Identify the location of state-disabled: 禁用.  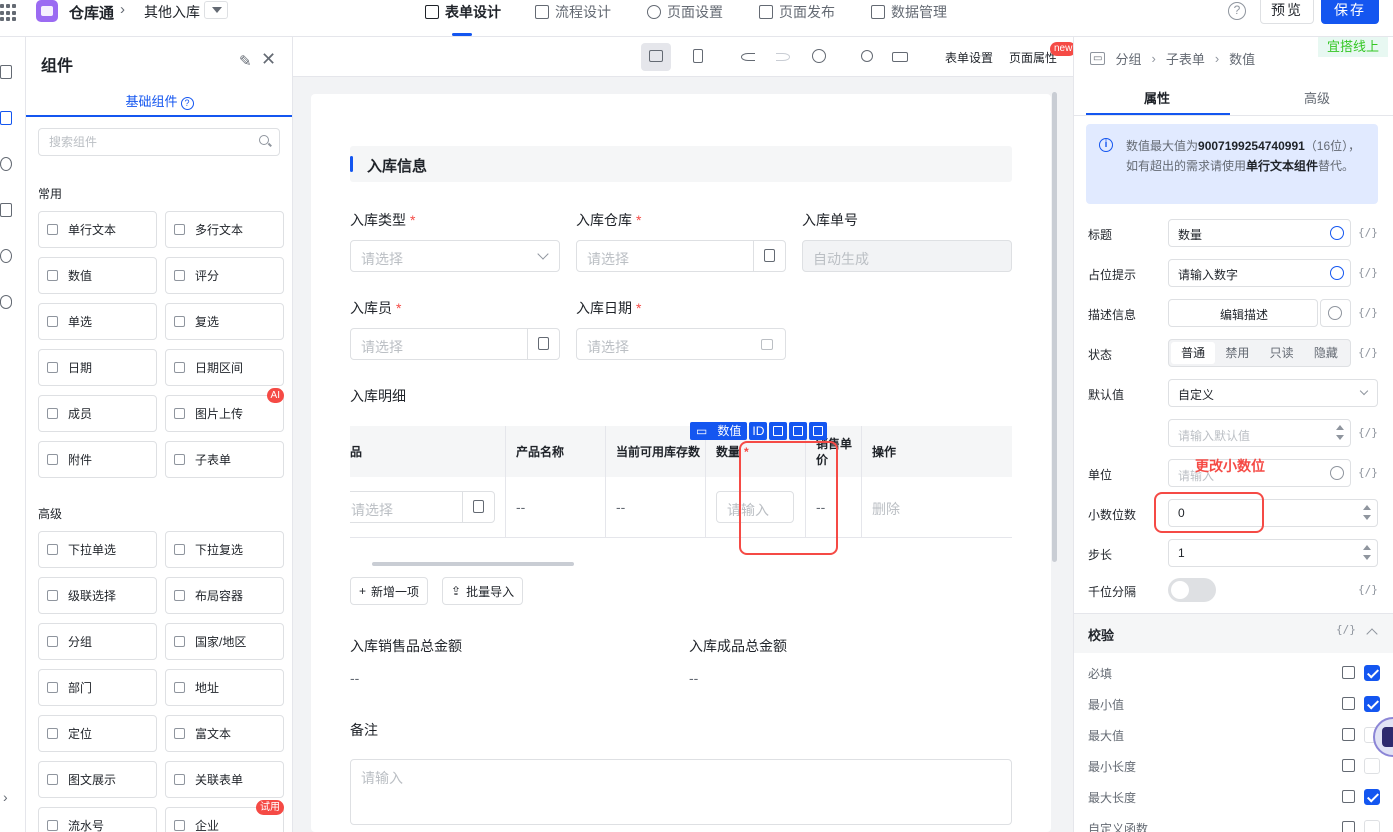
(1237, 353).